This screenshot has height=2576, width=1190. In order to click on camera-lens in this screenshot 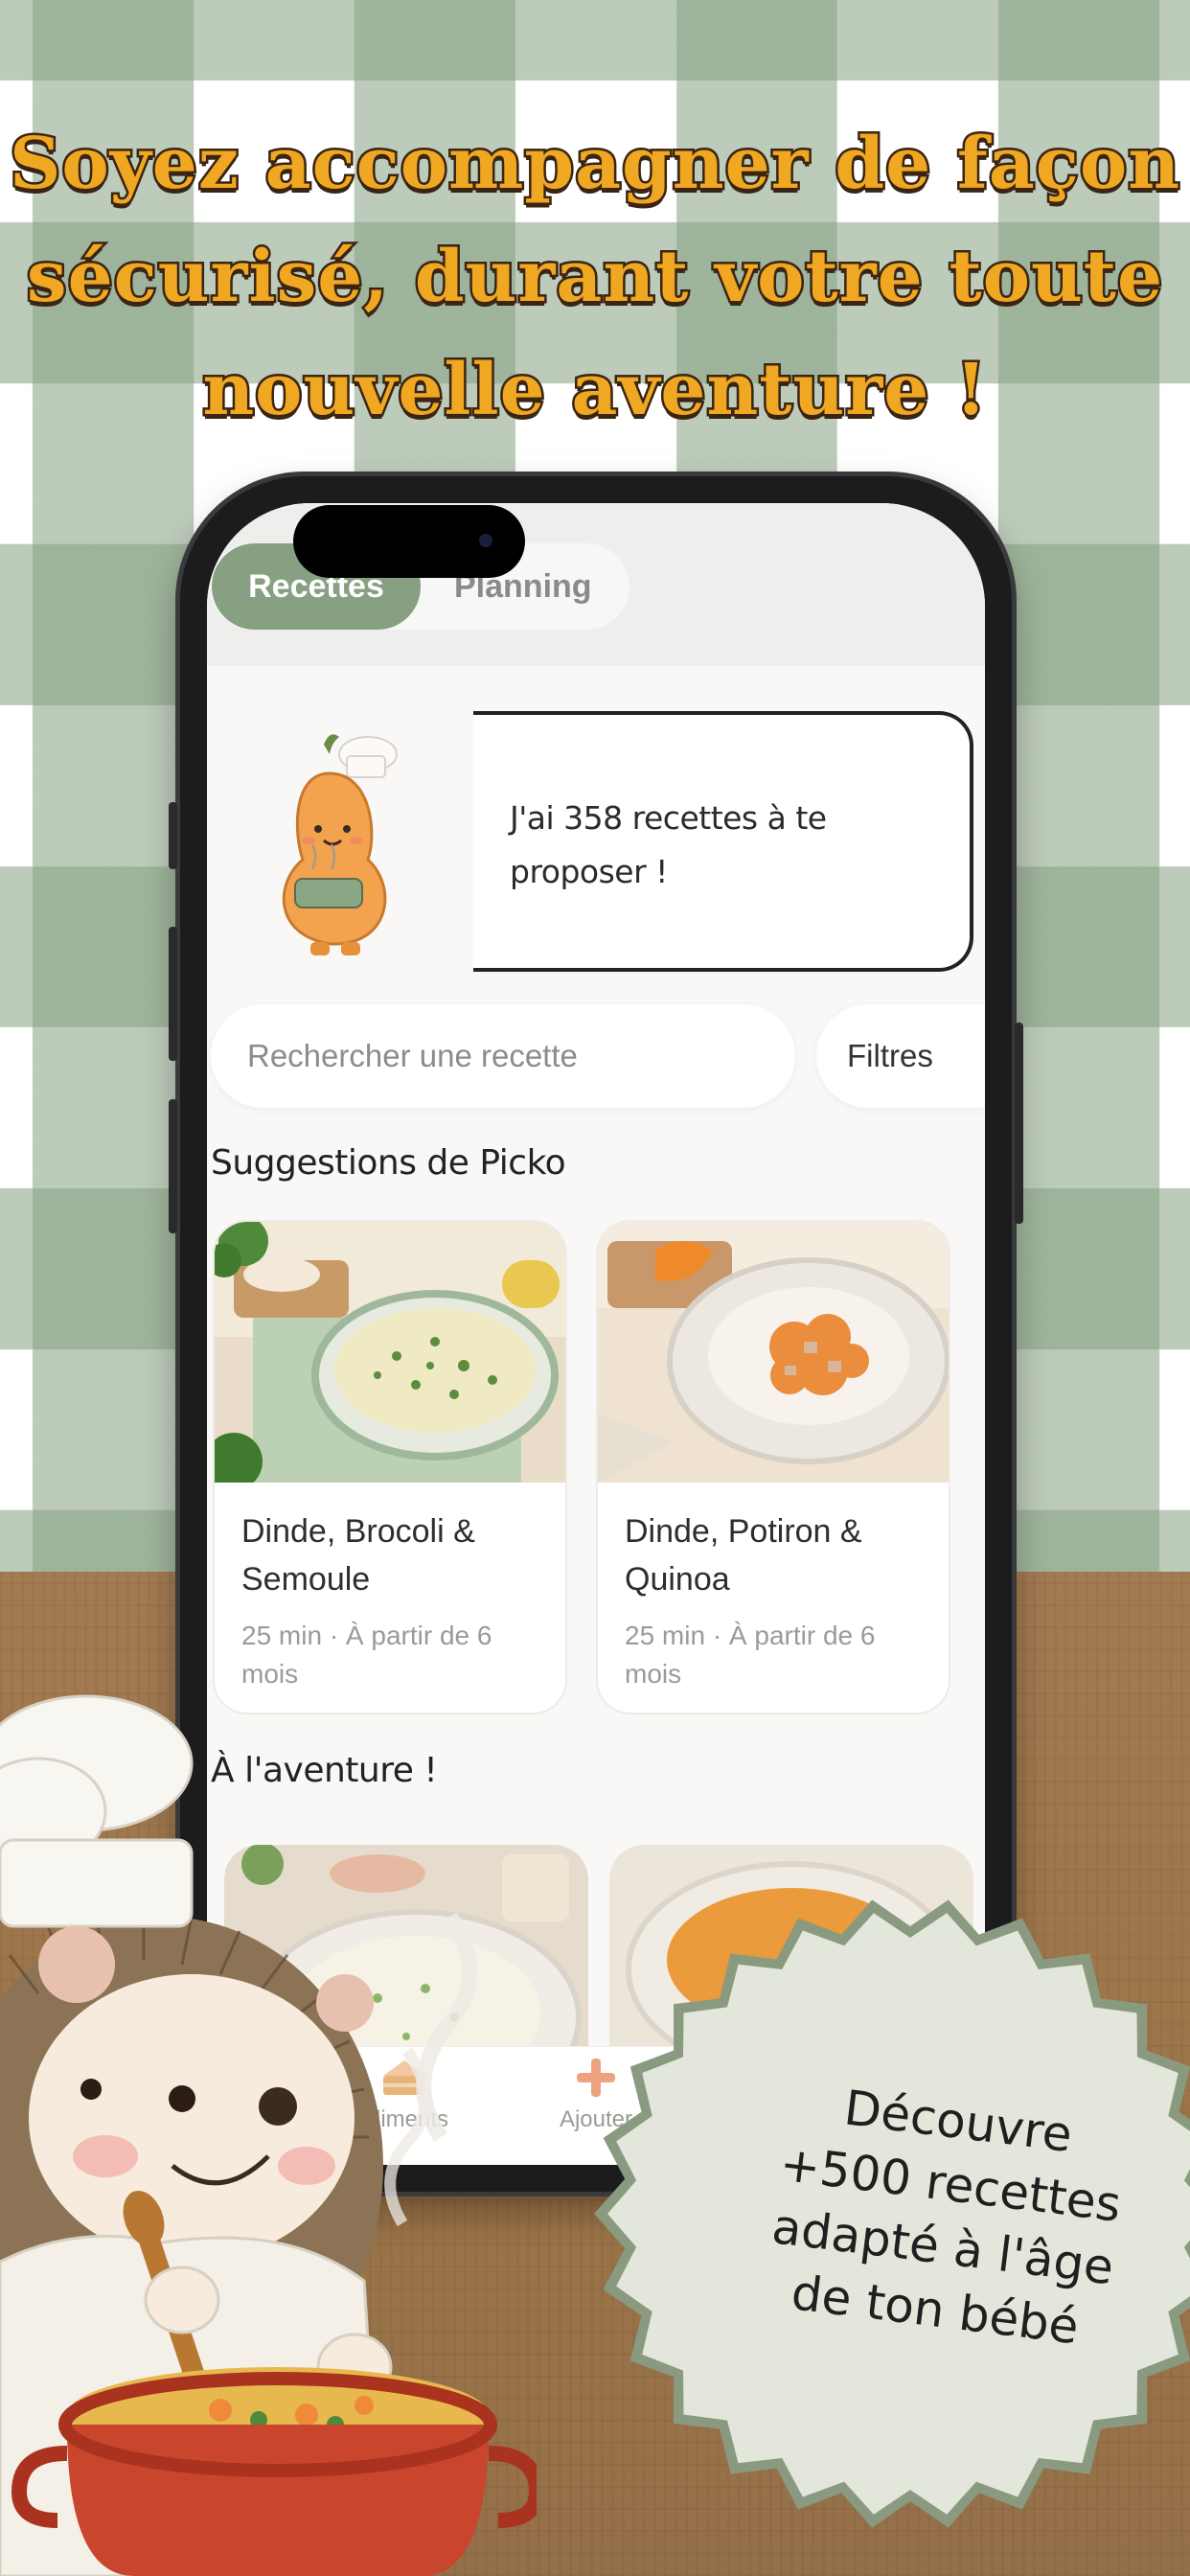, I will do `click(486, 540)`.